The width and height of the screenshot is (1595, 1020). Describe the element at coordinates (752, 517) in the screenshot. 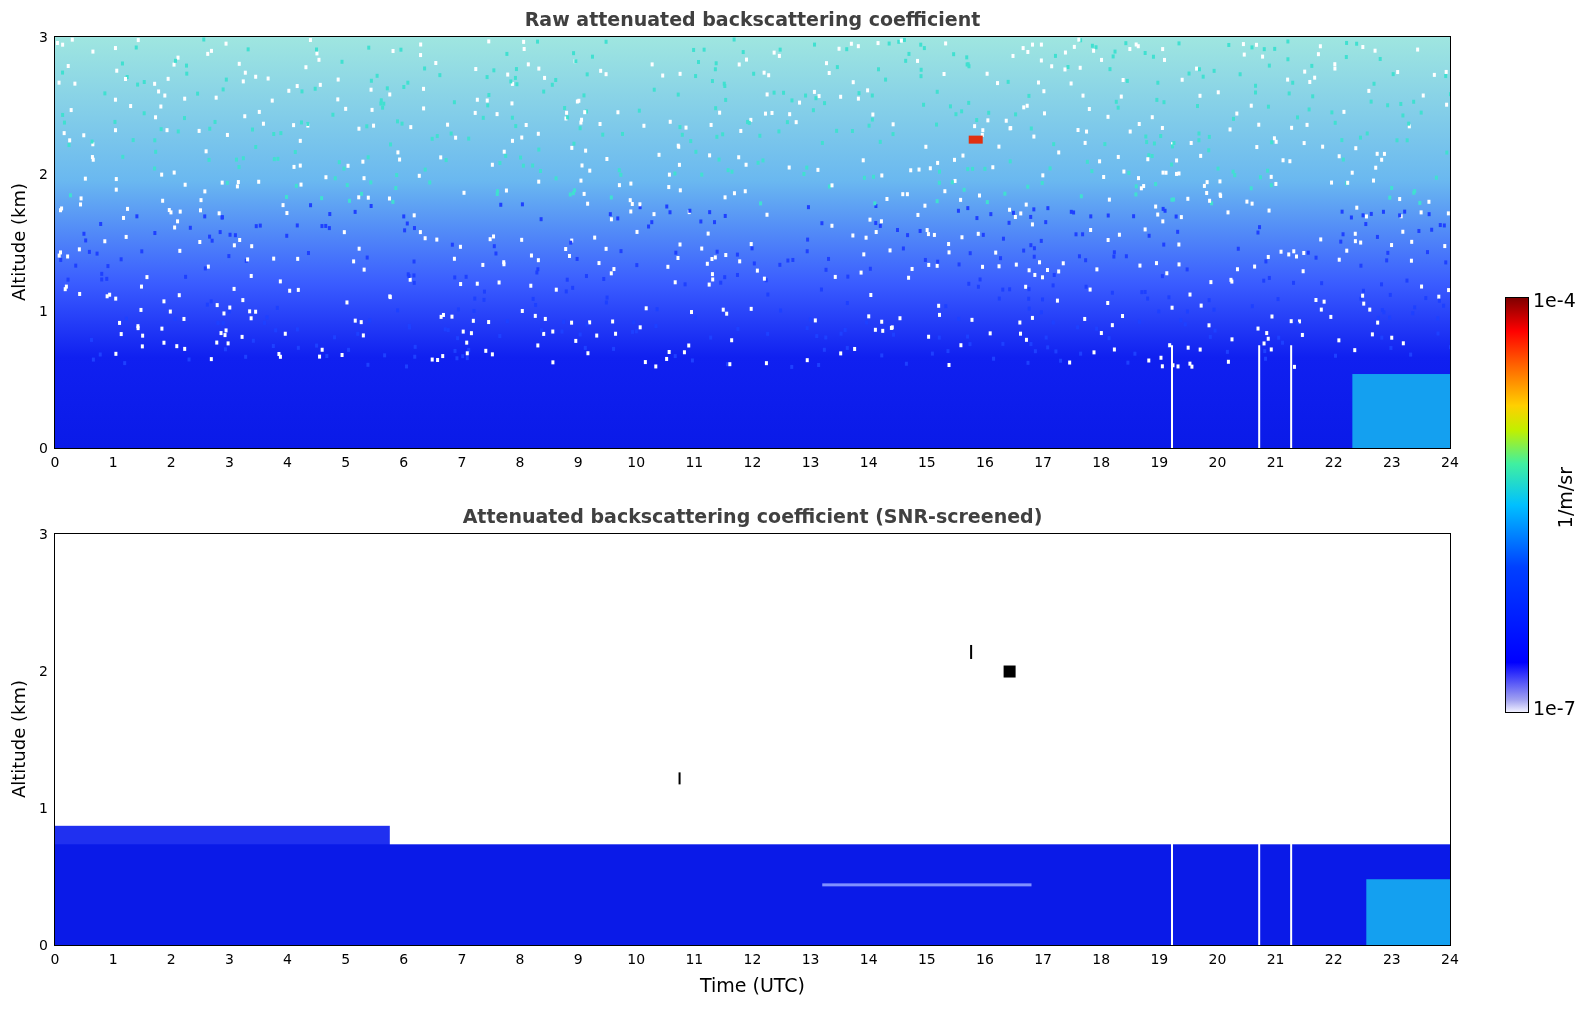

I see `chart-title: Attenuated backscattering coefficient (SNR-screened)` at that location.